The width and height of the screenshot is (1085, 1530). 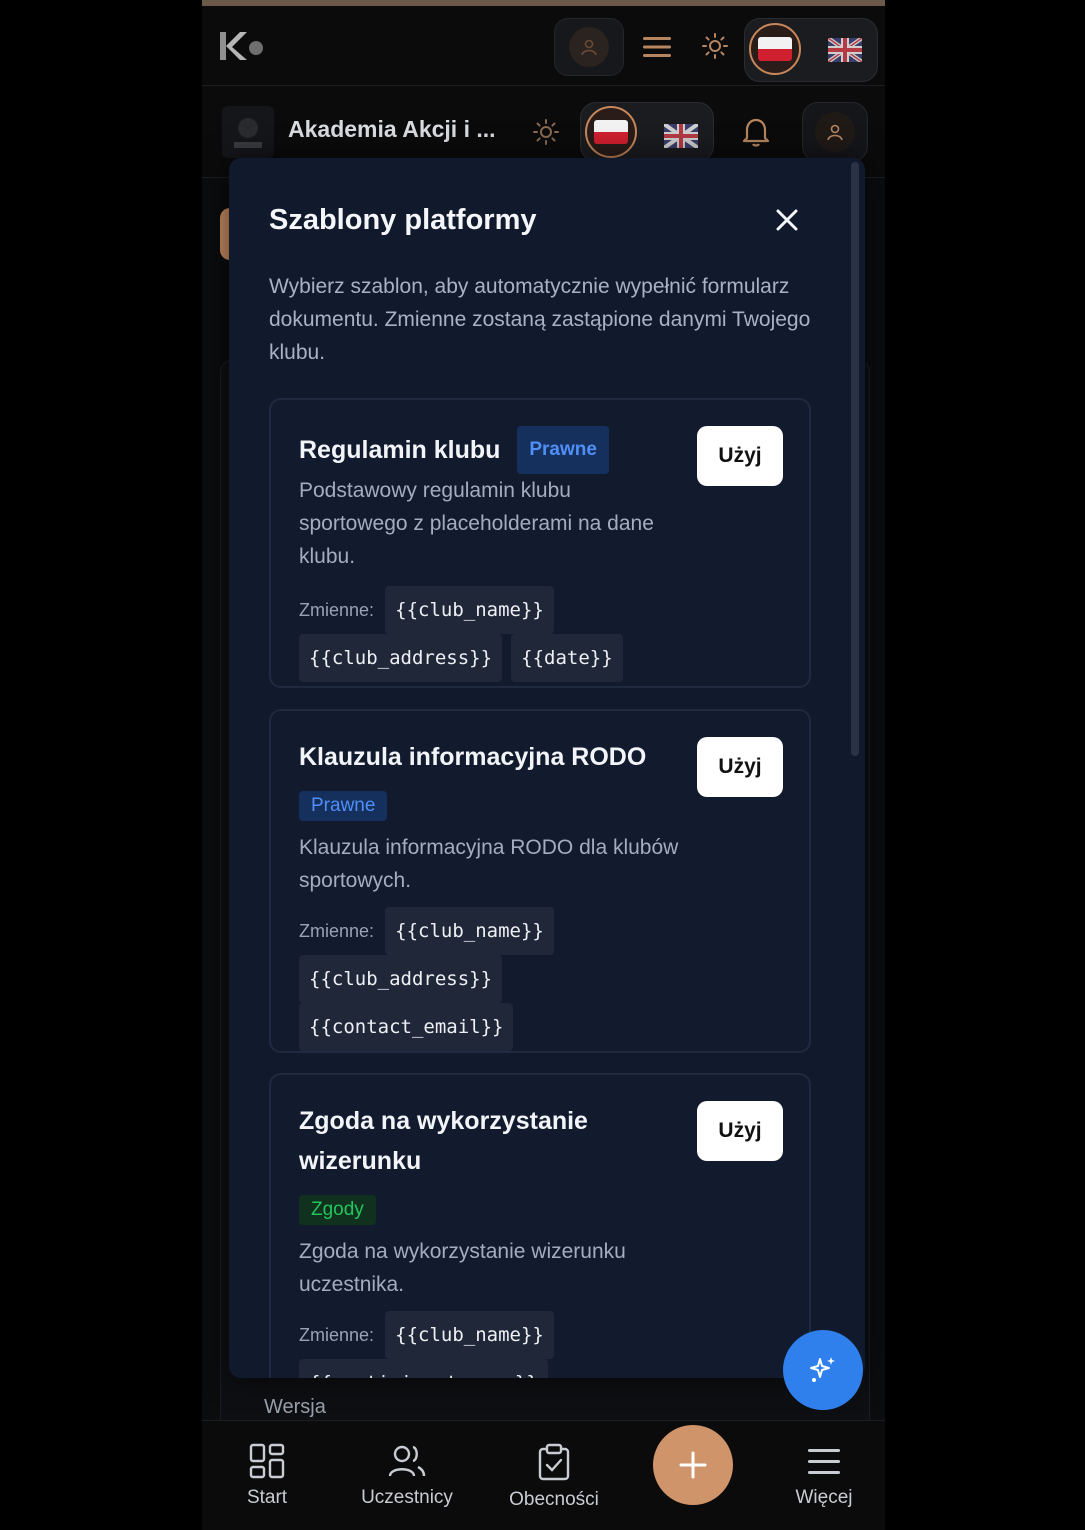 I want to click on add-button, so click(x=693, y=1465).